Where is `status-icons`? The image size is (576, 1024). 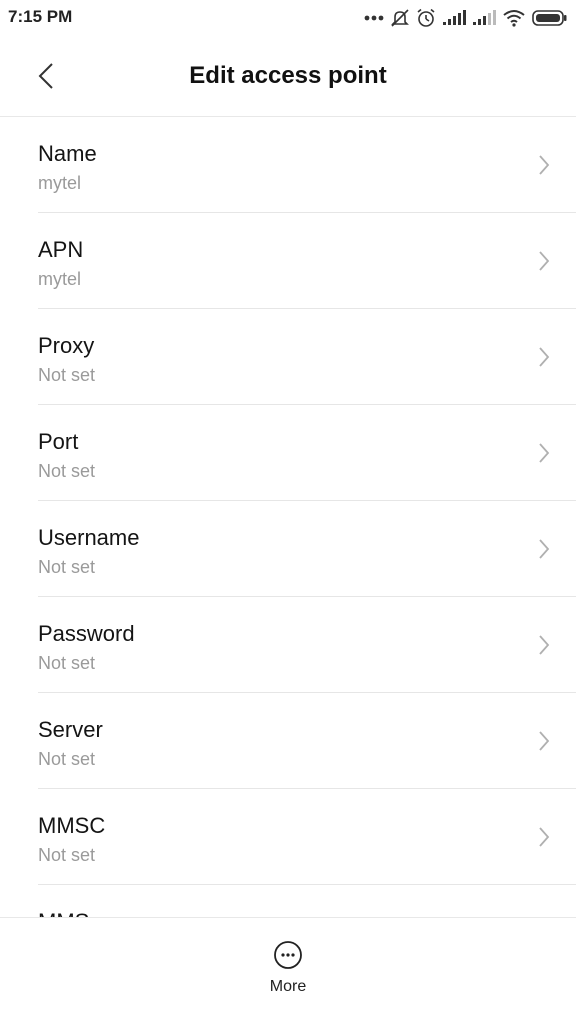 status-icons is located at coordinates (466, 18).